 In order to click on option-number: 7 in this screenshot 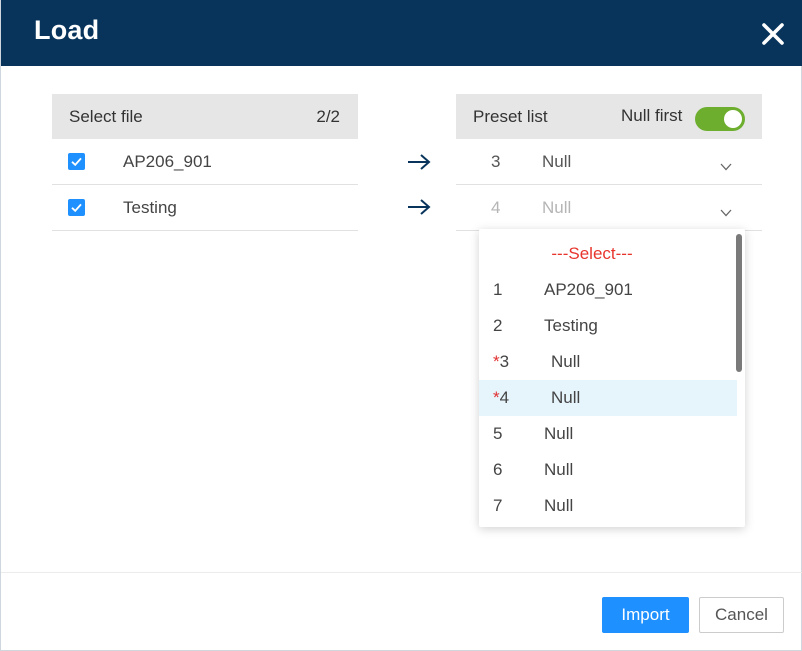, I will do `click(498, 505)`.